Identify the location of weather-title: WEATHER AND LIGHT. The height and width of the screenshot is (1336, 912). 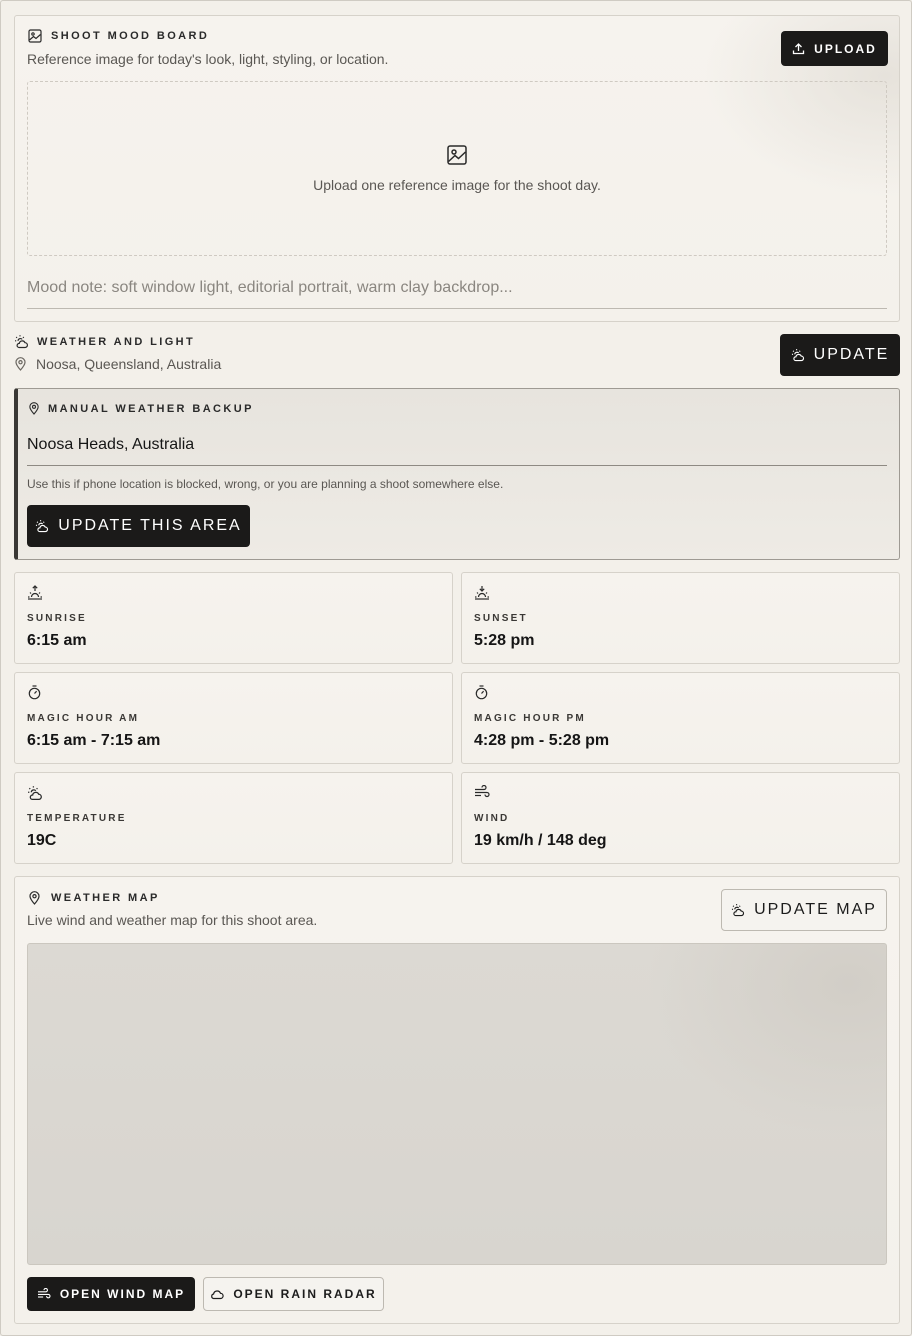
(116, 342).